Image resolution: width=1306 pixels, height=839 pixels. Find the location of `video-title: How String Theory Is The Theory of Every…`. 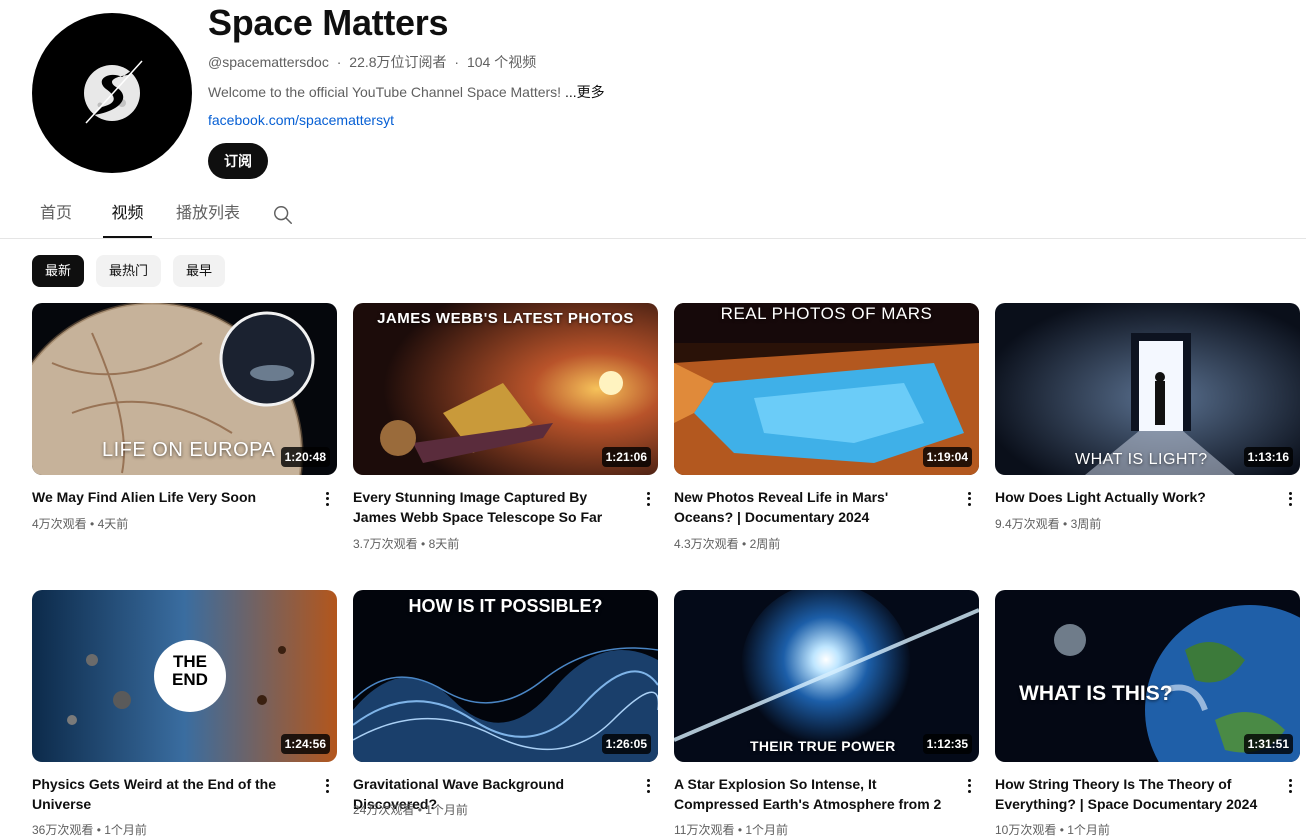

video-title: How String Theory Is The Theory of Every… is located at coordinates (1129, 794).